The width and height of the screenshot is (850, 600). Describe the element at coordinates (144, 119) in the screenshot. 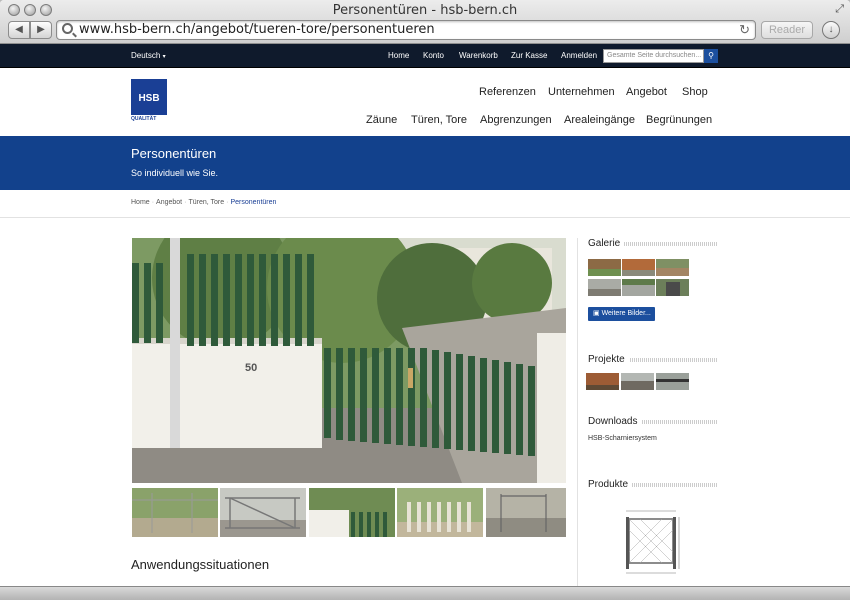

I see `logo-tagline: QUALITÄT` at that location.